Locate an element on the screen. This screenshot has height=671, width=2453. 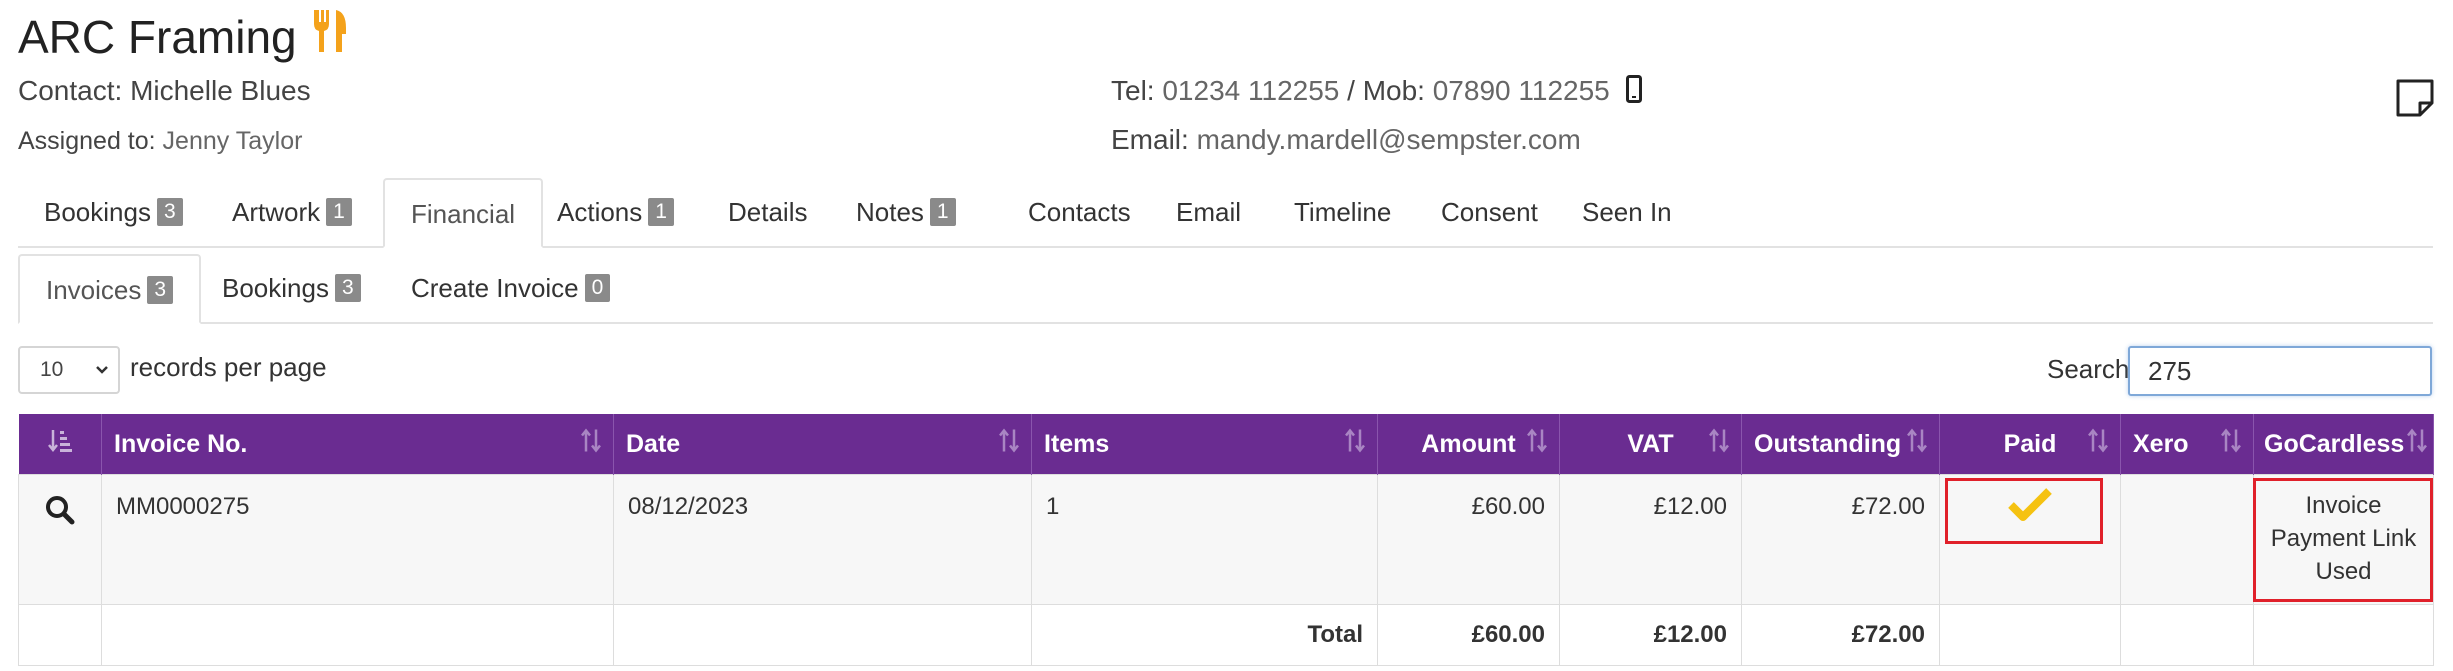
contact-label: Contact: is located at coordinates (70, 90).